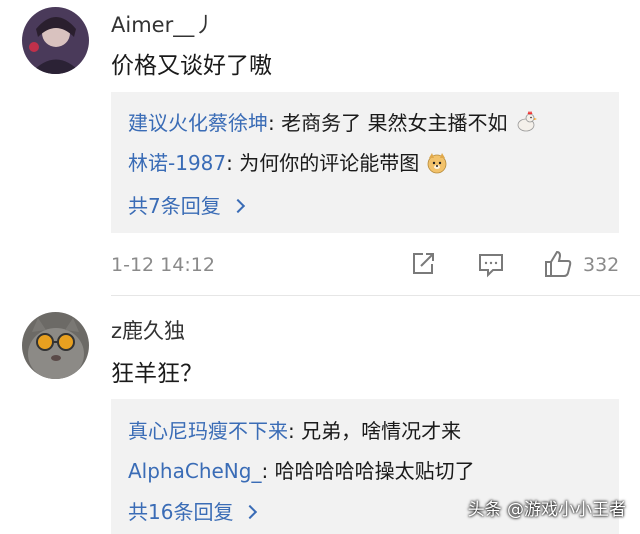 The width and height of the screenshot is (640, 534). I want to click on reply-item: 林诺-1987: 为何你的评论能带图, so click(288, 163).